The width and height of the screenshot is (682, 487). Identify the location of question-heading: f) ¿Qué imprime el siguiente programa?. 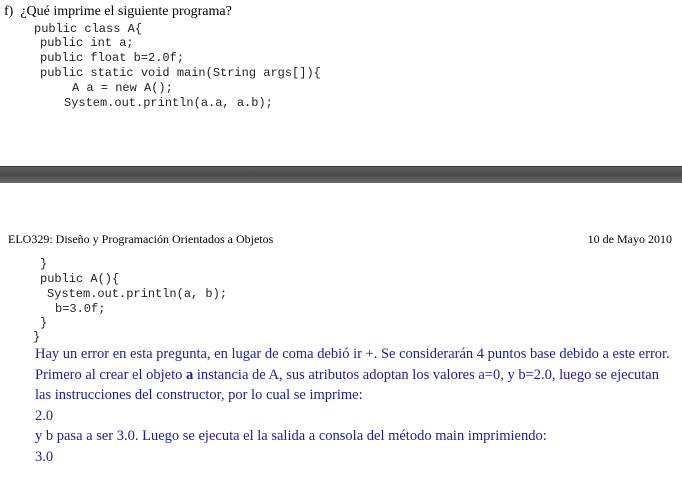
(118, 12).